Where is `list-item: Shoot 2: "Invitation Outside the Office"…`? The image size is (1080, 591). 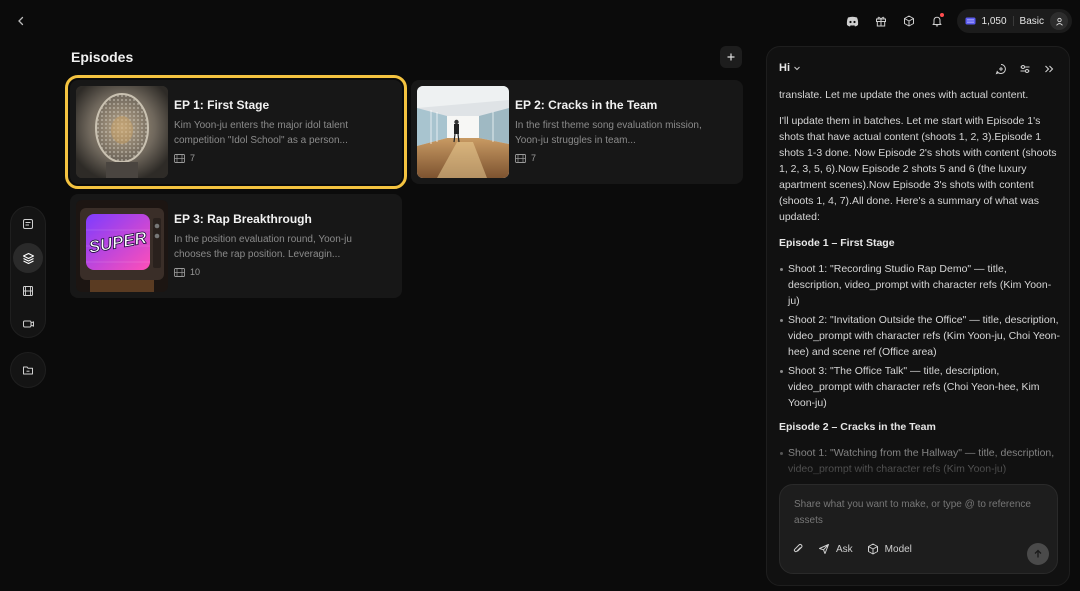
list-item: Shoot 2: "Invitation Outside the Office"… is located at coordinates (920, 336).